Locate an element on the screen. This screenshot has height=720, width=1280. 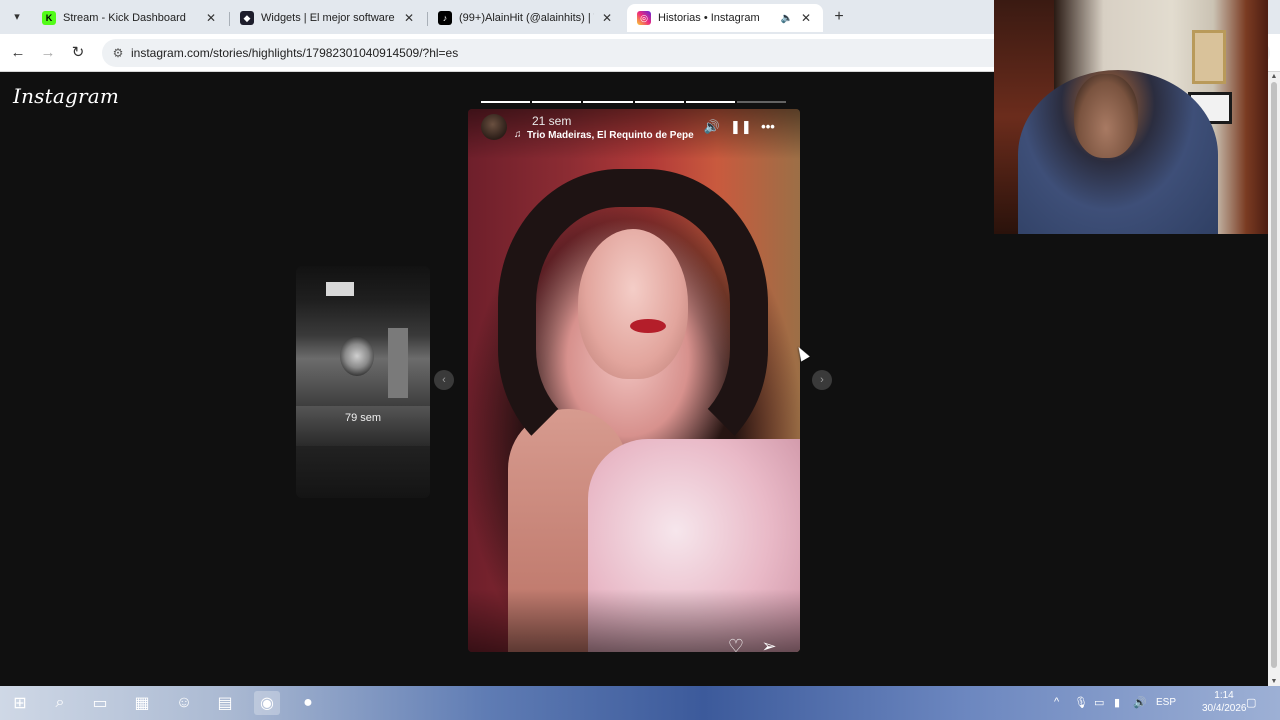
like-heart-icon: ♡ is located at coordinates (736, 643).